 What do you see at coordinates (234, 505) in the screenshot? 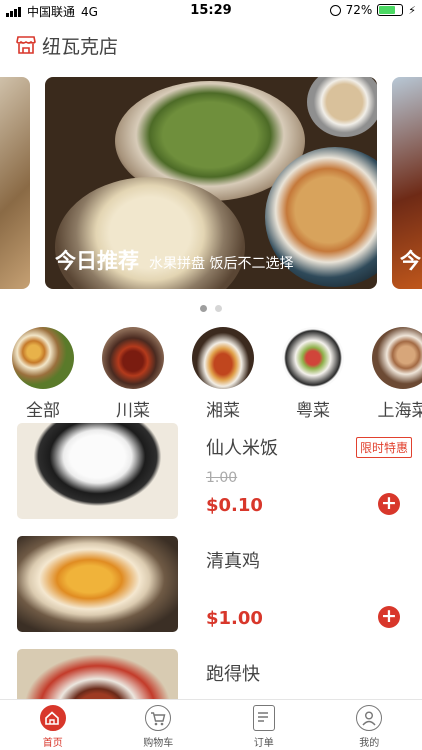
I see `product-price: $0.10` at bounding box center [234, 505].